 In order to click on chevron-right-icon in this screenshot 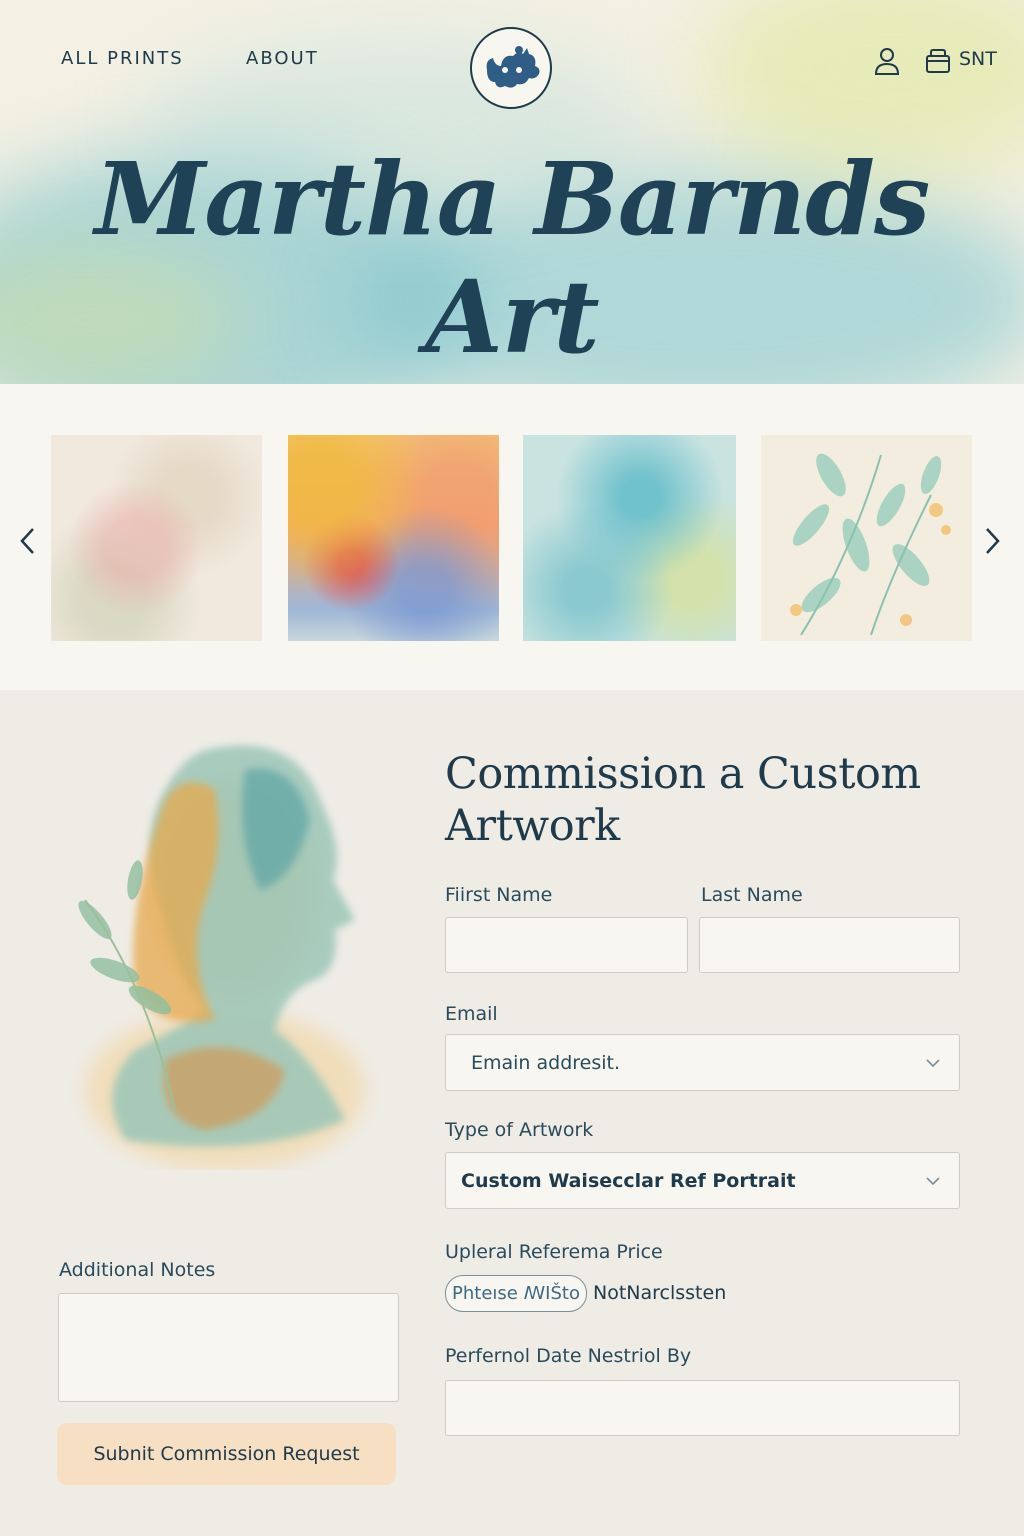, I will do `click(992, 541)`.